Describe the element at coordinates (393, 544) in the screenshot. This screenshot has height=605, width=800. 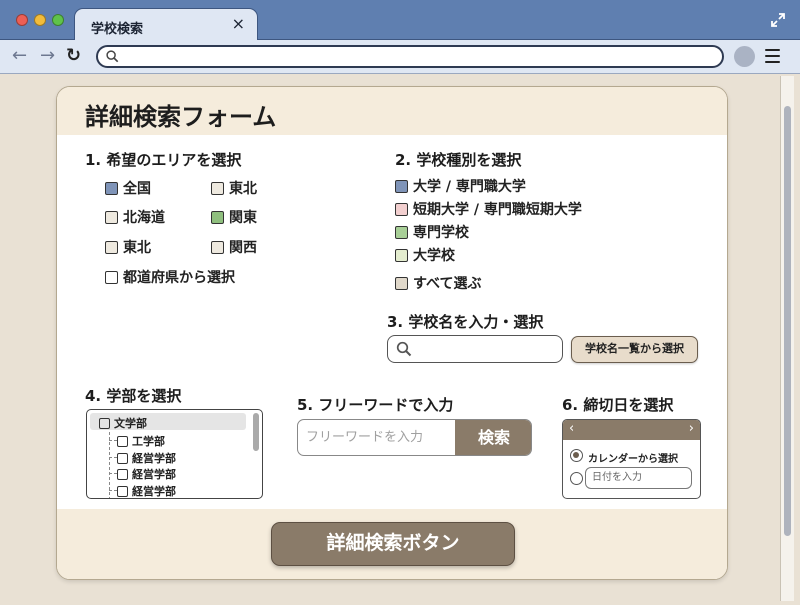
I see `detailed-search-button: 詳細検索ボタン` at that location.